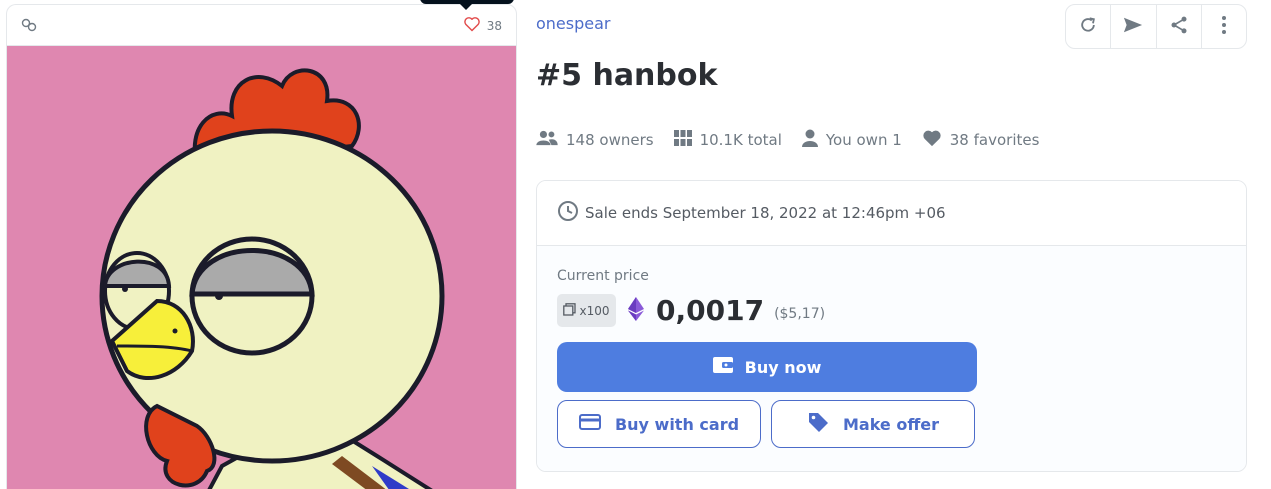 The image size is (1271, 489). What do you see at coordinates (467, 5) in the screenshot?
I see `tooltip-edge` at bounding box center [467, 5].